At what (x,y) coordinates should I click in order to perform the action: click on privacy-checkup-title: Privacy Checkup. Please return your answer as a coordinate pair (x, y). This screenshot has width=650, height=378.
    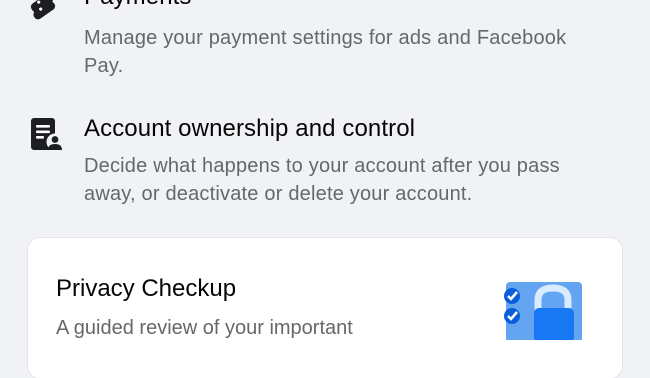
    Looking at the image, I should click on (146, 288).